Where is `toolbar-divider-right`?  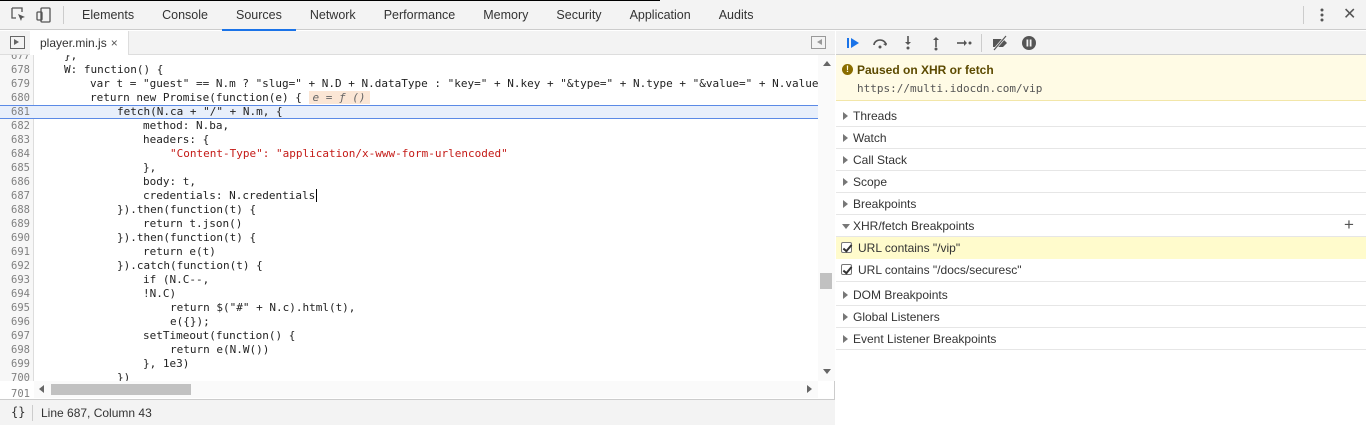
toolbar-divider-right is located at coordinates (1303, 15).